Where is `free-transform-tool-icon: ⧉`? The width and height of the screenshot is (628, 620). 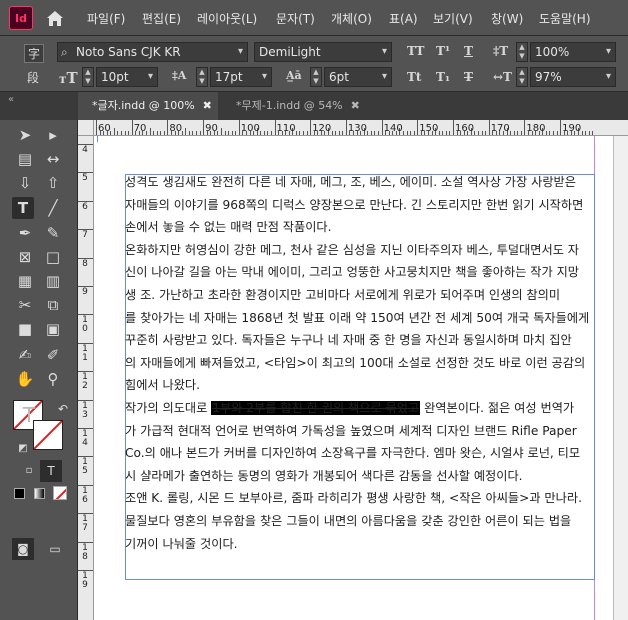
free-transform-tool-icon: ⧉ is located at coordinates (53, 305).